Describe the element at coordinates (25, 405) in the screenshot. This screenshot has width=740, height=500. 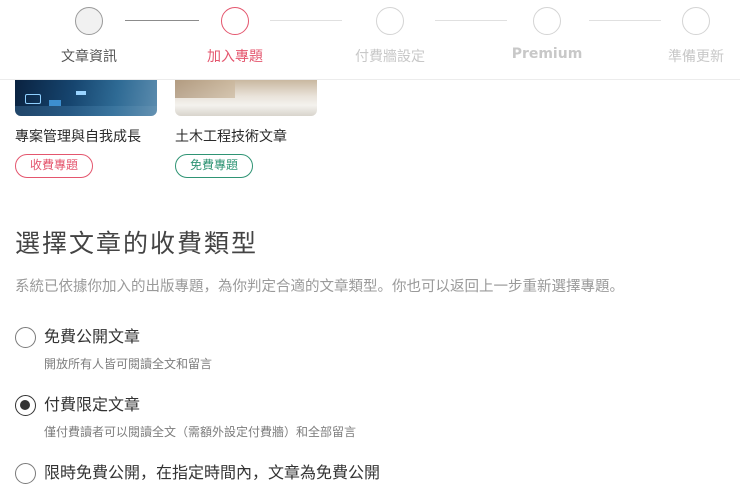
I see `radio-button-checked` at that location.